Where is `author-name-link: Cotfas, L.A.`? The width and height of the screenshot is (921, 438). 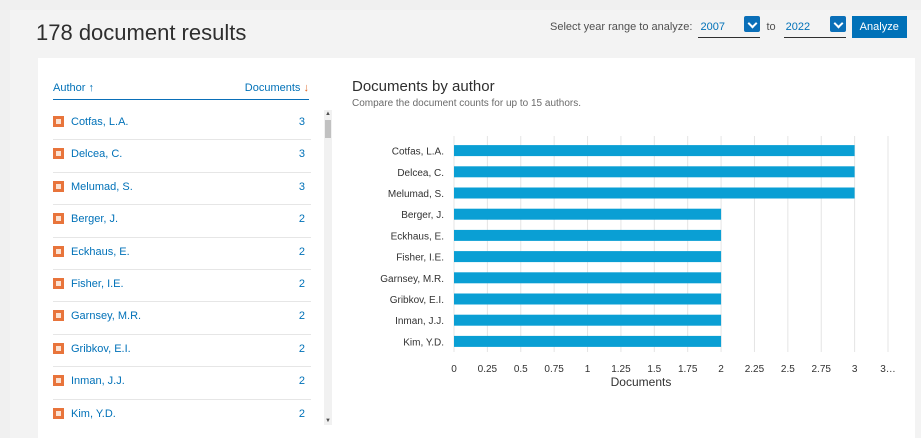
author-name-link: Cotfas, L.A. is located at coordinates (99, 122).